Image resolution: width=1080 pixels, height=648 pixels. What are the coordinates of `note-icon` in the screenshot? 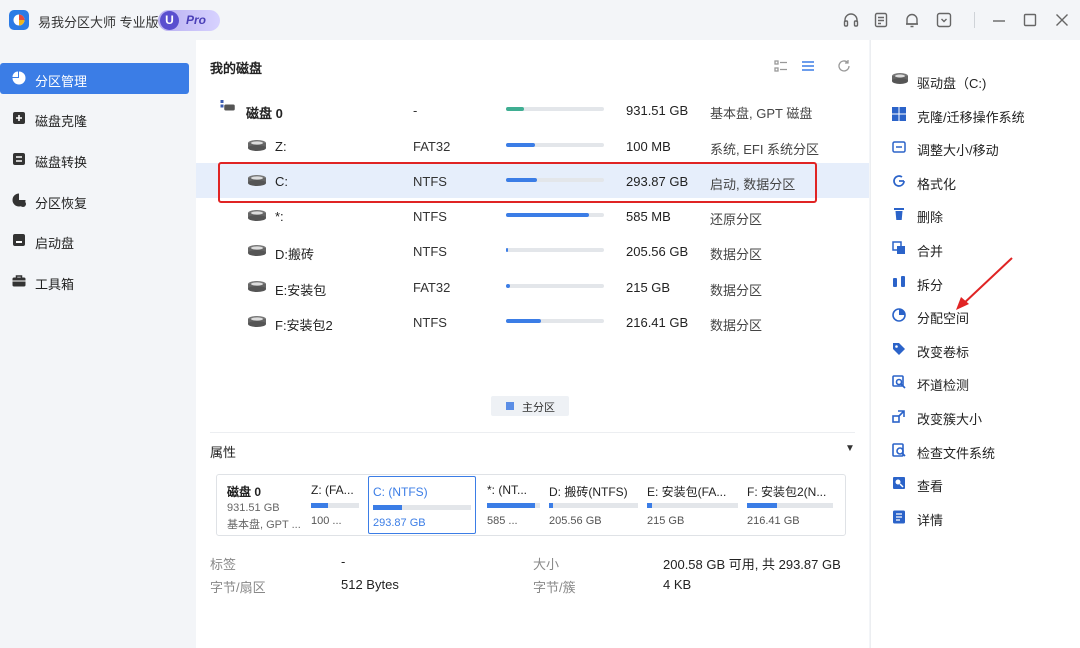 It's located at (881, 20).